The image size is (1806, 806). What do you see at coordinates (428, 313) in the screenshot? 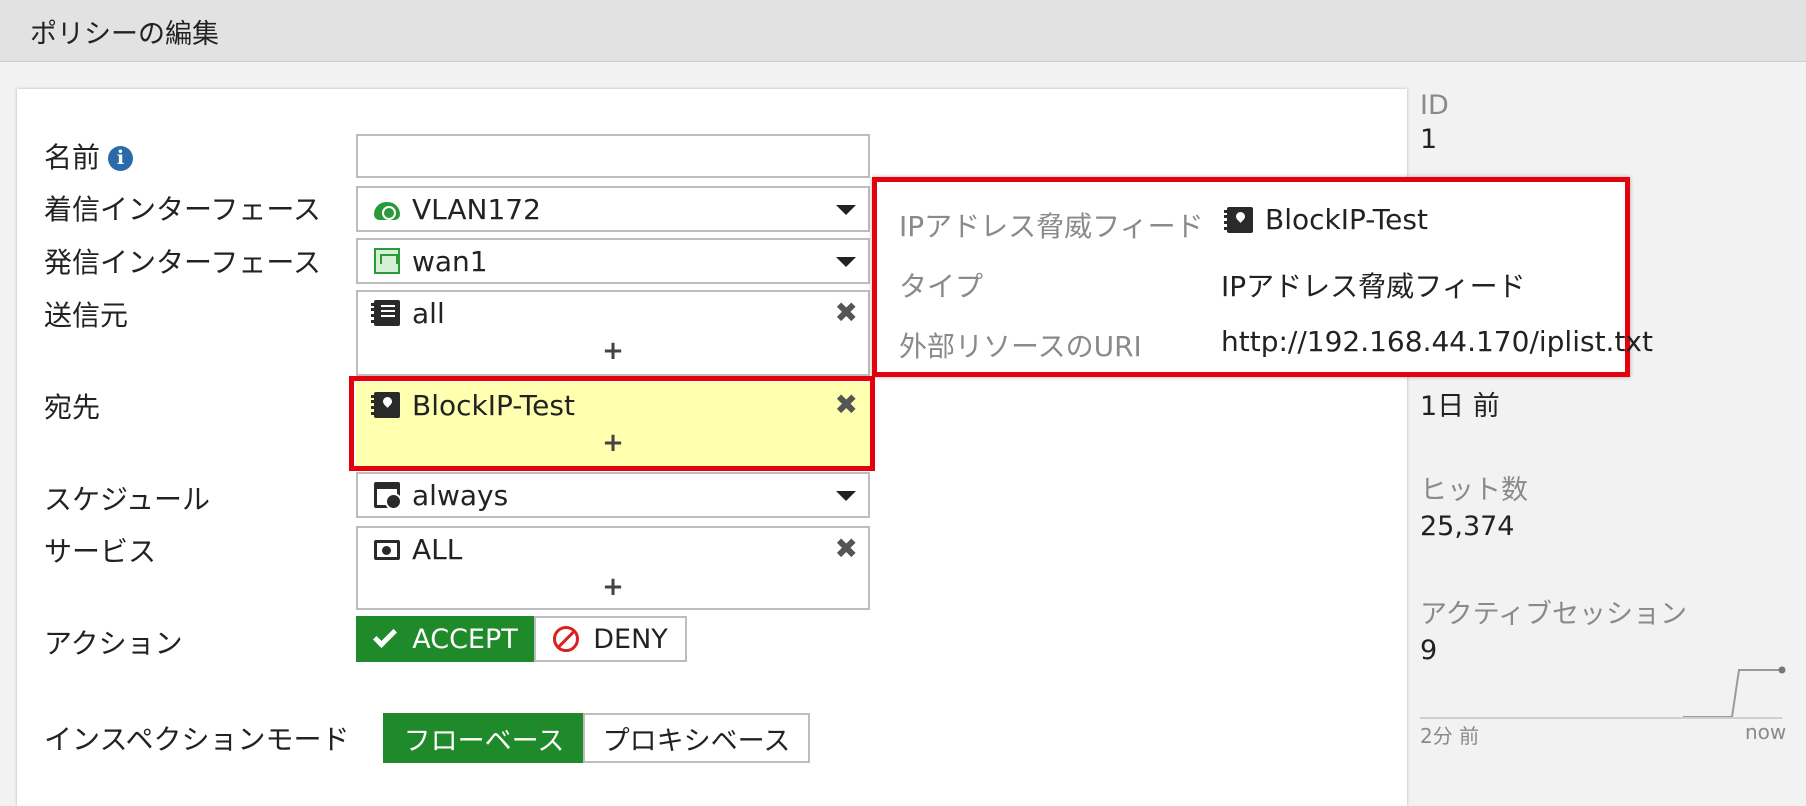
I see `source-value: all` at bounding box center [428, 313].